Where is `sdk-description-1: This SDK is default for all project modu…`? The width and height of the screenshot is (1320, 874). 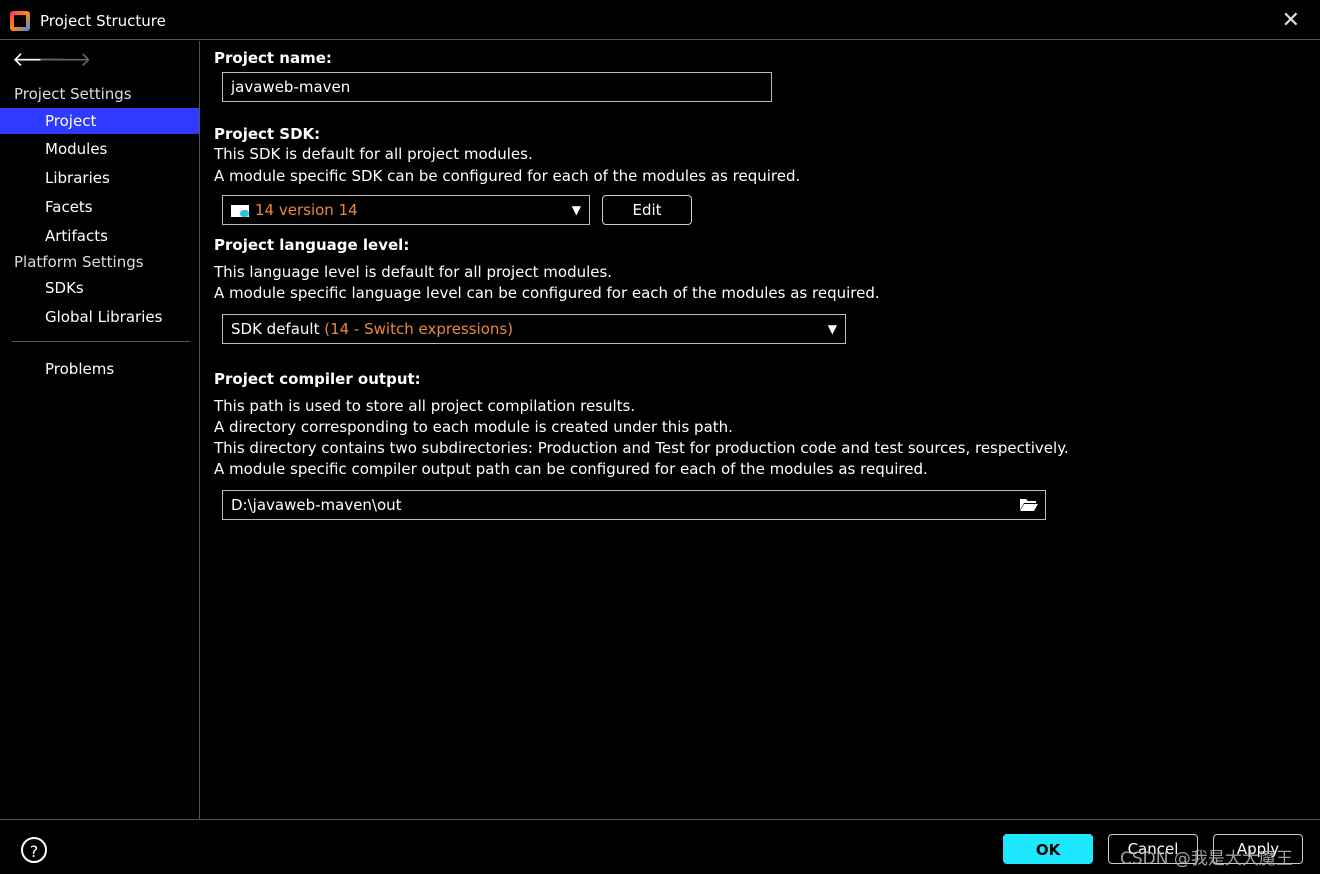 sdk-description-1: This SDK is default for all project modu… is located at coordinates (373, 154).